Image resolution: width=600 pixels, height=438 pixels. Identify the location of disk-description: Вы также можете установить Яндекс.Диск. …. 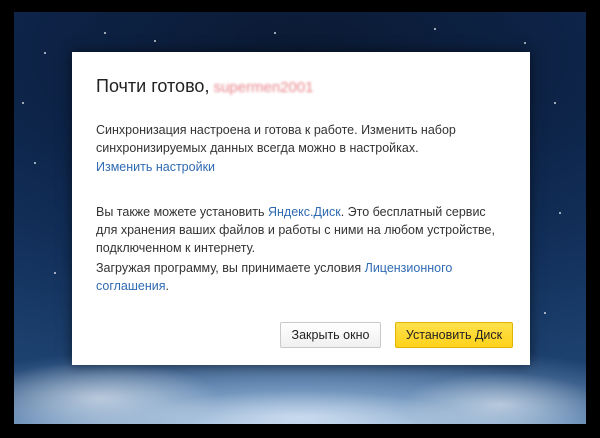
(302, 230).